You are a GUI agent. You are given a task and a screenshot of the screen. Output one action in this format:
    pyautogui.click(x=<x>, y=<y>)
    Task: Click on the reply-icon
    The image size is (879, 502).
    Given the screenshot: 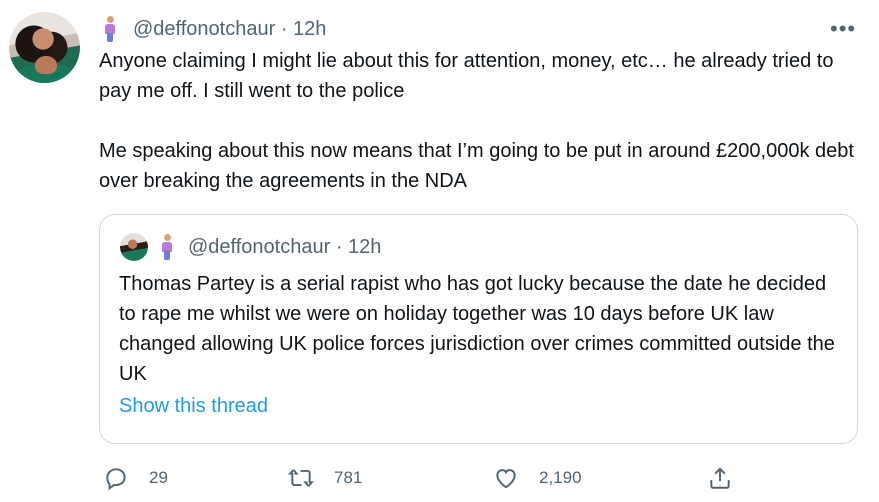 What is the action you would take?
    pyautogui.click(x=116, y=479)
    